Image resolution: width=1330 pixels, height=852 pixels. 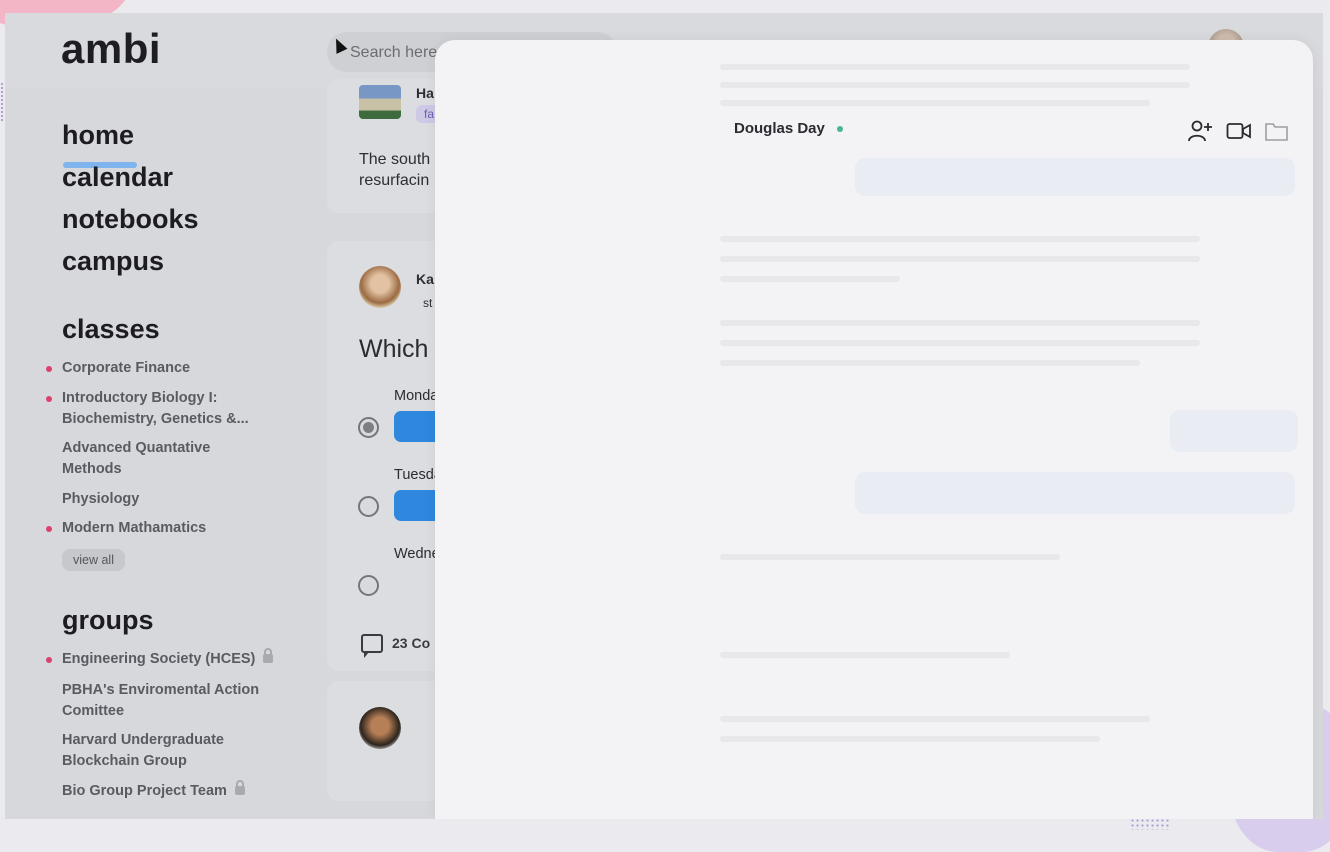 I want to click on class-item: Modern Mathamatics, so click(x=177, y=528).